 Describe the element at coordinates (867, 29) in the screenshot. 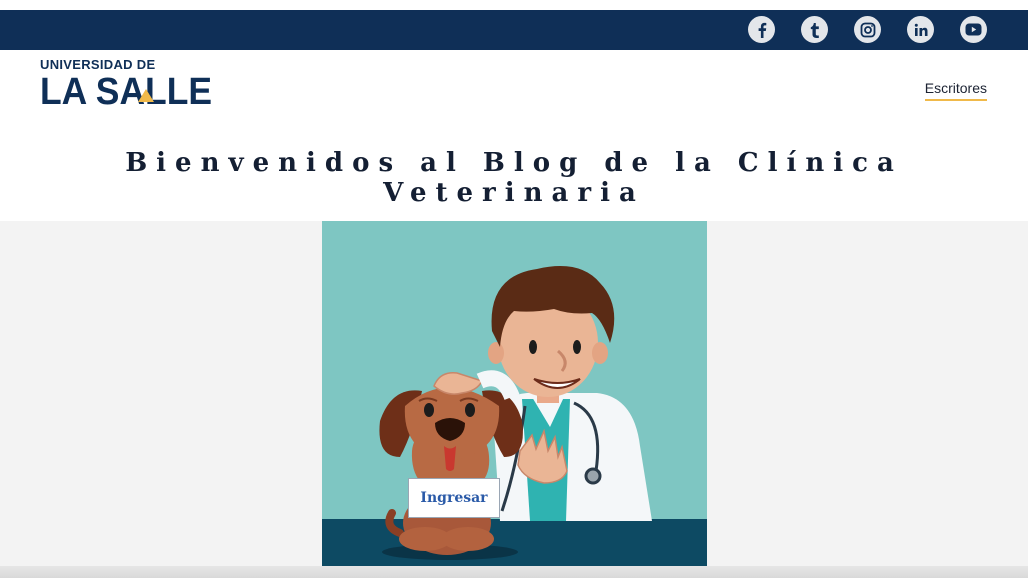

I see `instagram-icon` at that location.